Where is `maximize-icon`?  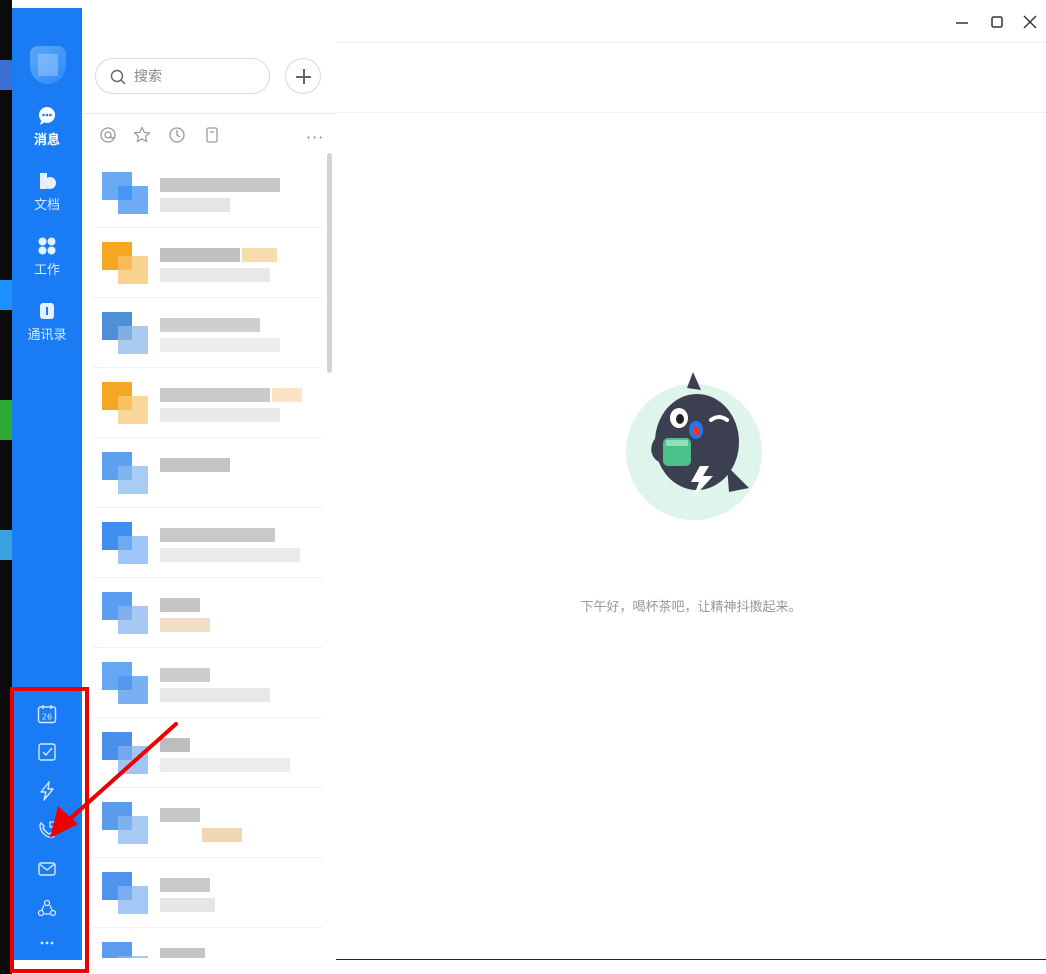 maximize-icon is located at coordinates (997, 22).